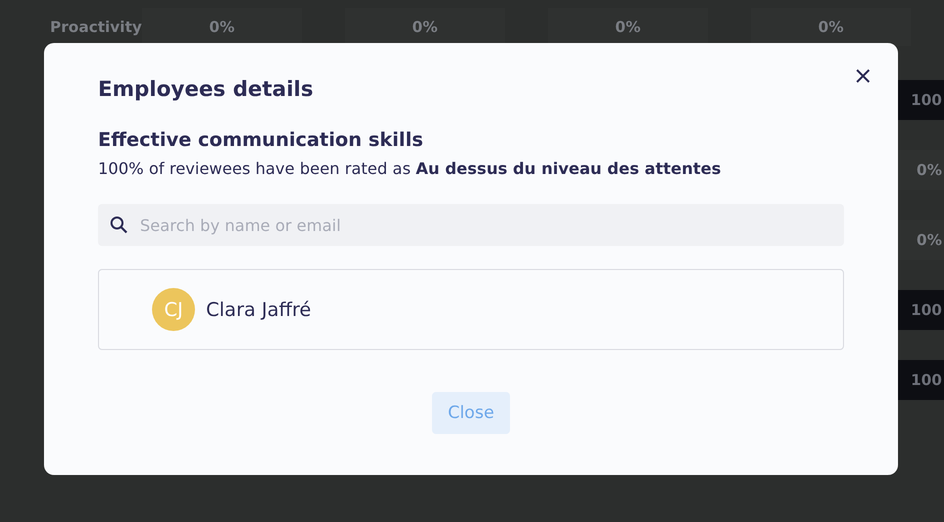  Describe the element at coordinates (259, 309) in the screenshot. I see `employee-name: Clara Jaffré` at that location.